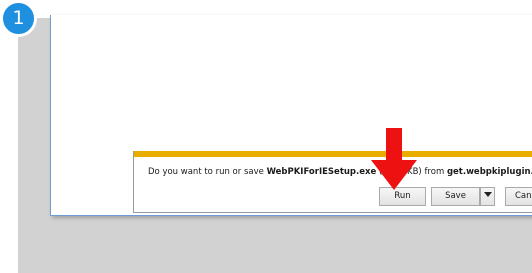 Image resolution: width=532 pixels, height=273 pixels. I want to click on chevron-down-icon, so click(487, 194).